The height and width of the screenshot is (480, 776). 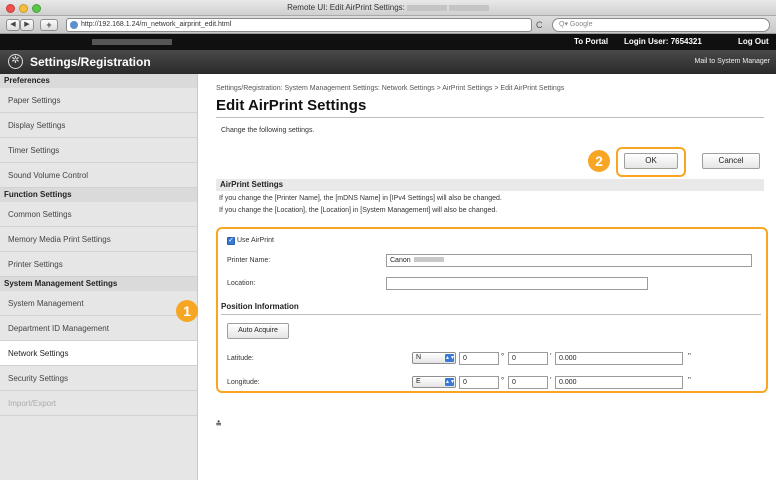 What do you see at coordinates (98, 378) in the screenshot?
I see `sidebar-item-security-settings: Security Settings` at bounding box center [98, 378].